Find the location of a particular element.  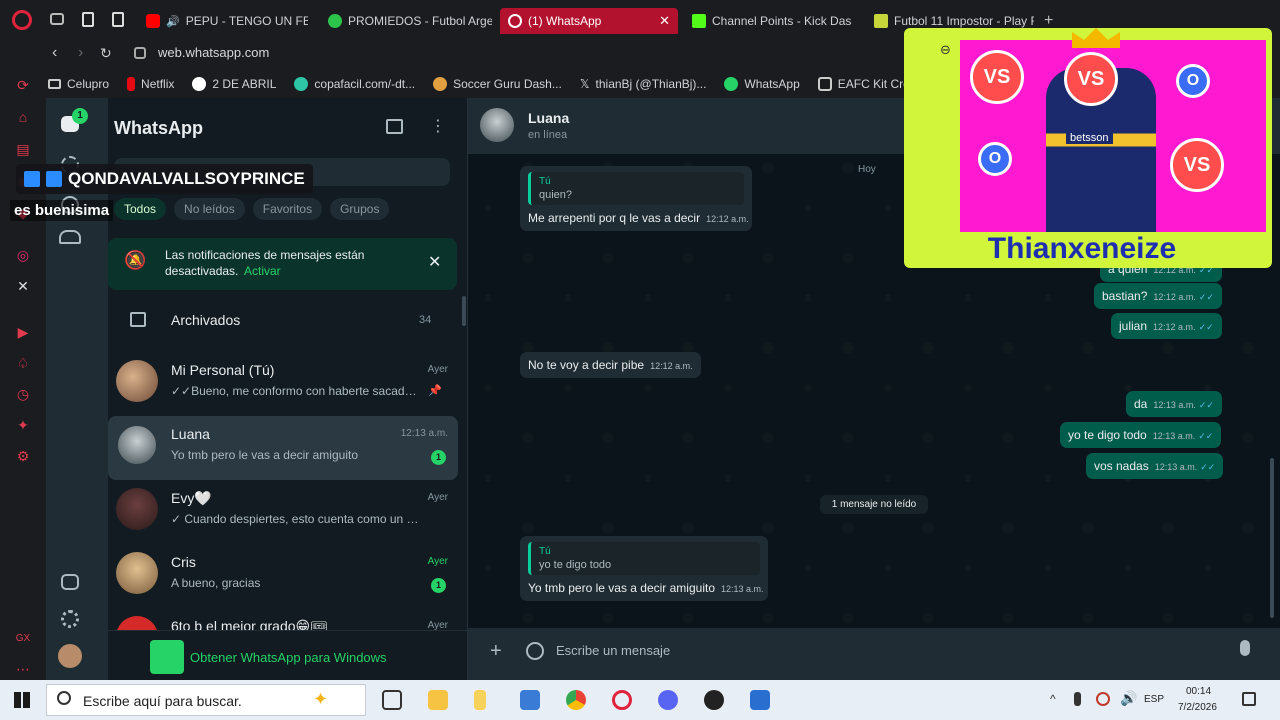

tray-chevron-icon: ^ is located at coordinates (1053, 699).